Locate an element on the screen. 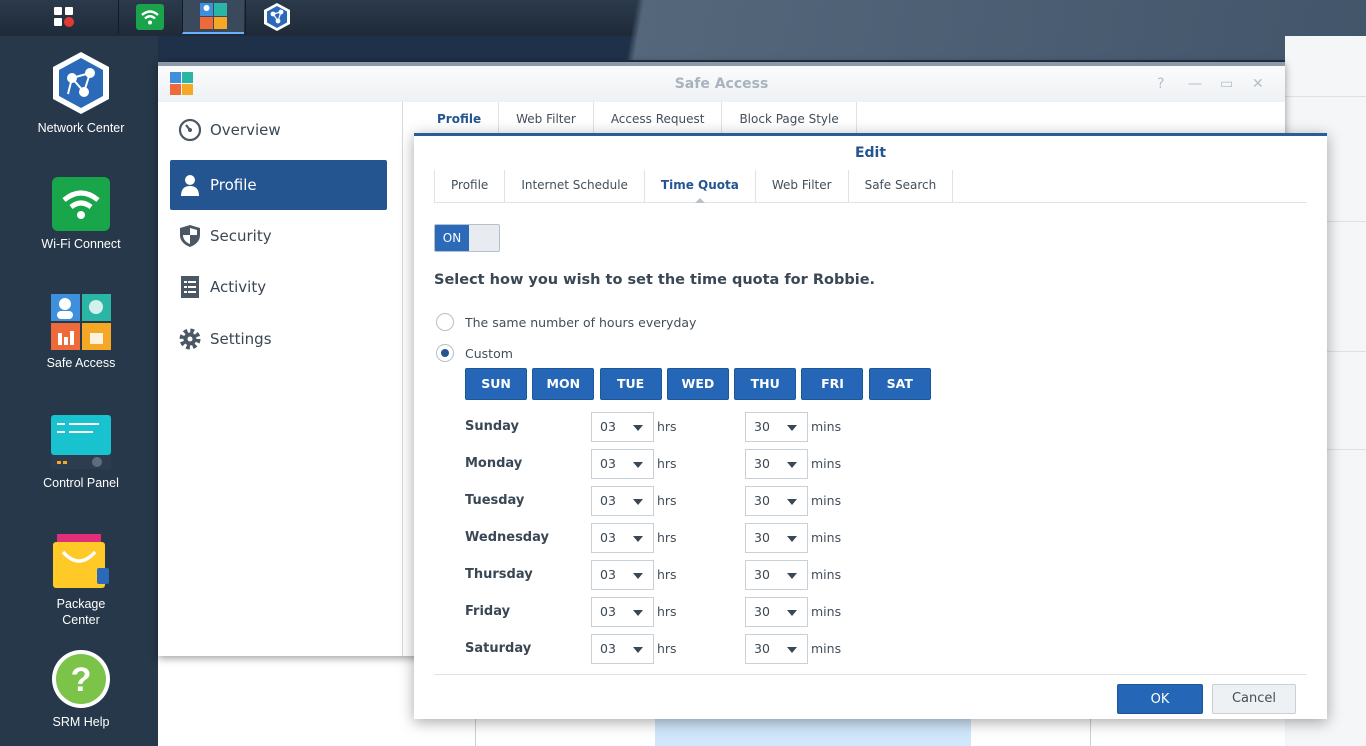  sidebar-item-label: Overview is located at coordinates (245, 130).